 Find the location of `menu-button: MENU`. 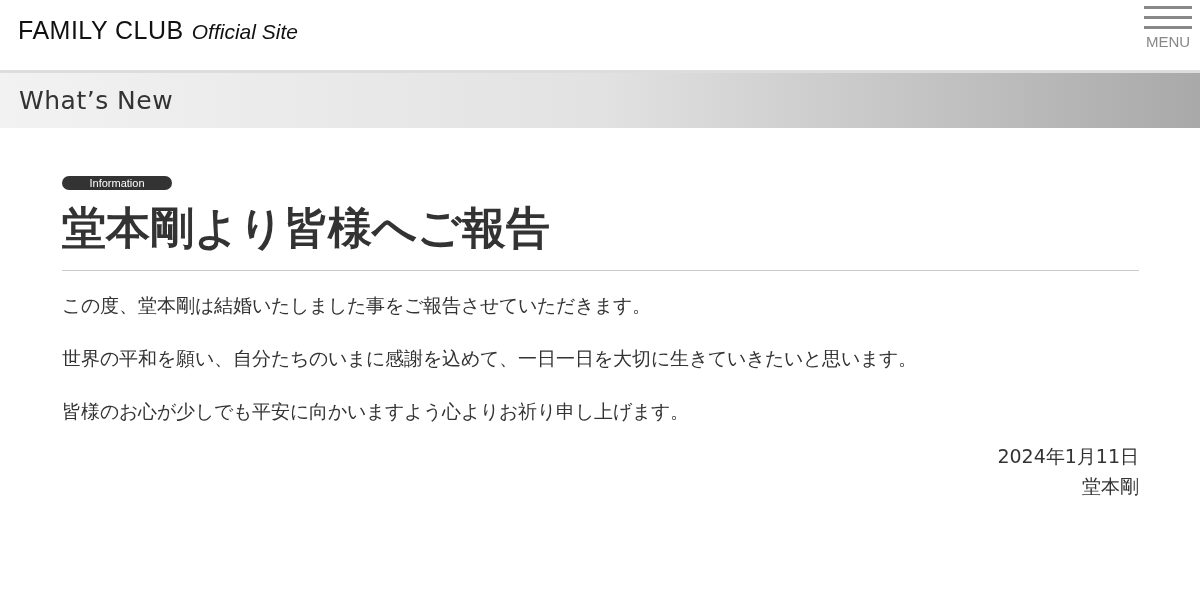

menu-button: MENU is located at coordinates (1168, 25).